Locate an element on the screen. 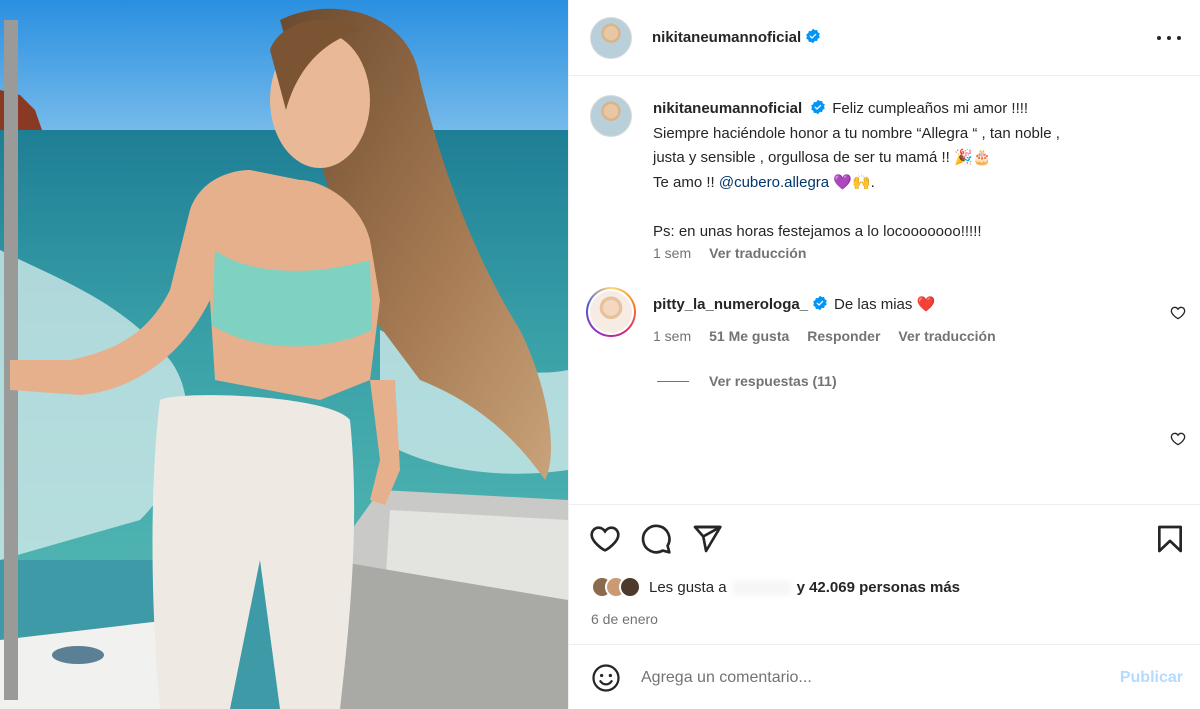 The width and height of the screenshot is (1200, 709). caption-line-4: Te amo !! @cubero.allegra 💜🙌. is located at coordinates (913, 183).